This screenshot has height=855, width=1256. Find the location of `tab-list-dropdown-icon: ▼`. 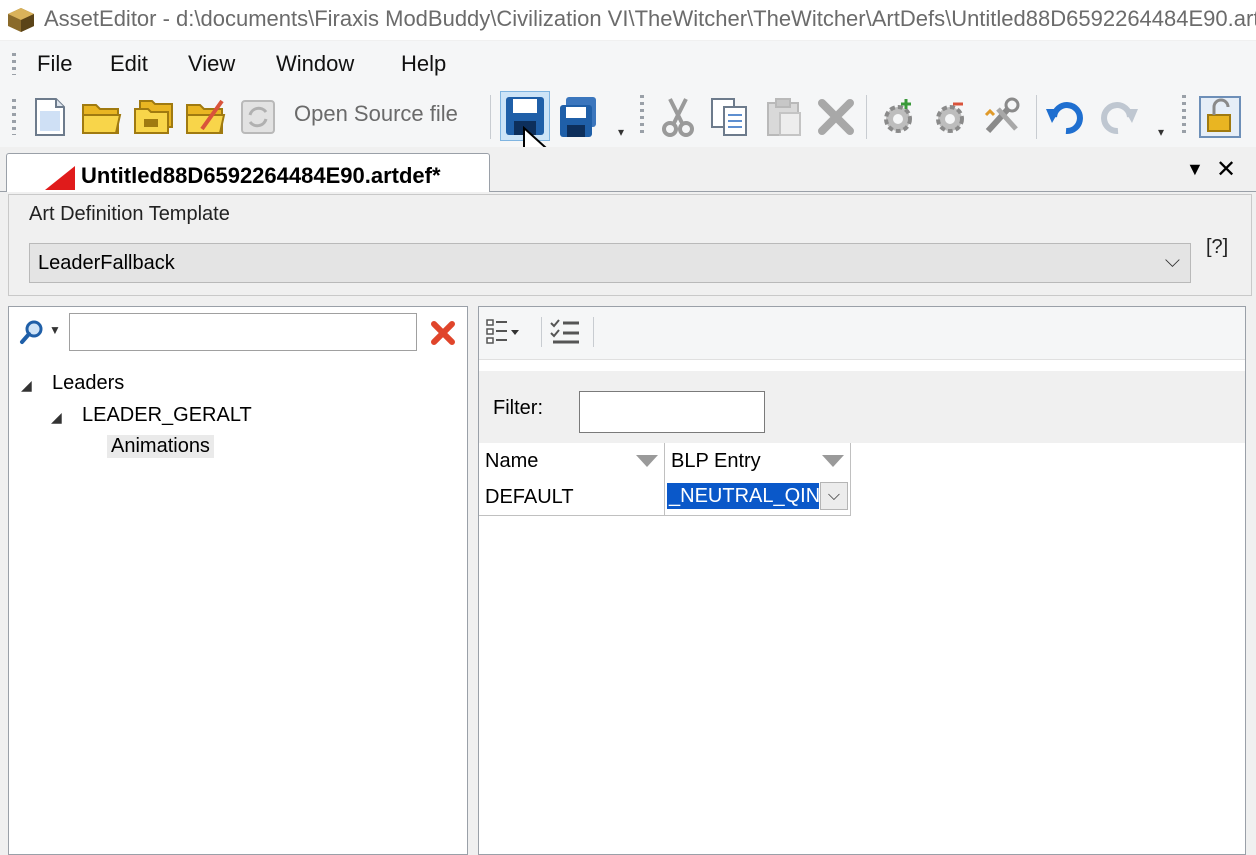

tab-list-dropdown-icon: ▼ is located at coordinates (1195, 169).